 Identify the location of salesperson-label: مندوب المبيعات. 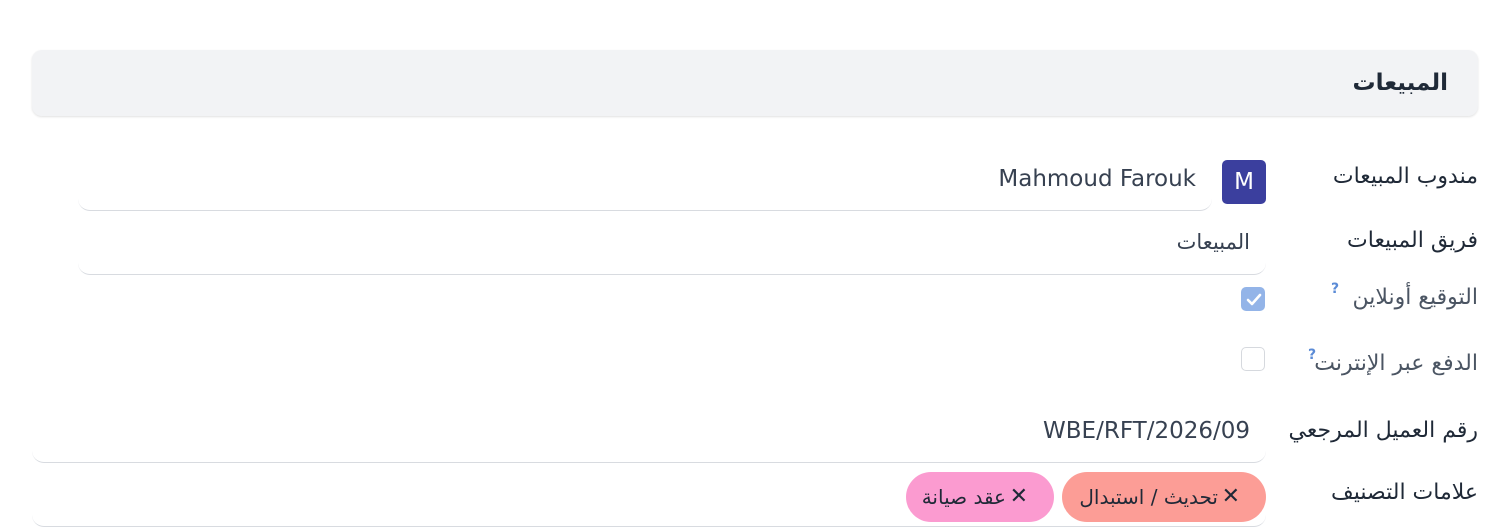
(1405, 176).